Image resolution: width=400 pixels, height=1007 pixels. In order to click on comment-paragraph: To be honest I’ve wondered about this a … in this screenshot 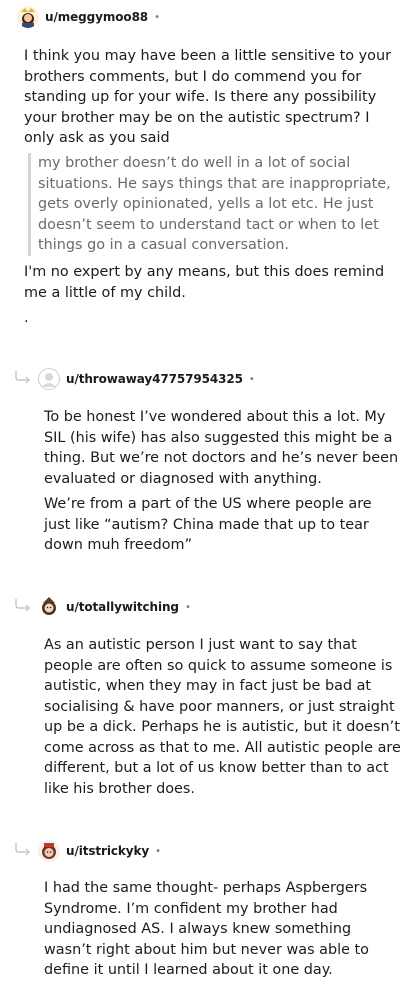, I will do `click(221, 448)`.